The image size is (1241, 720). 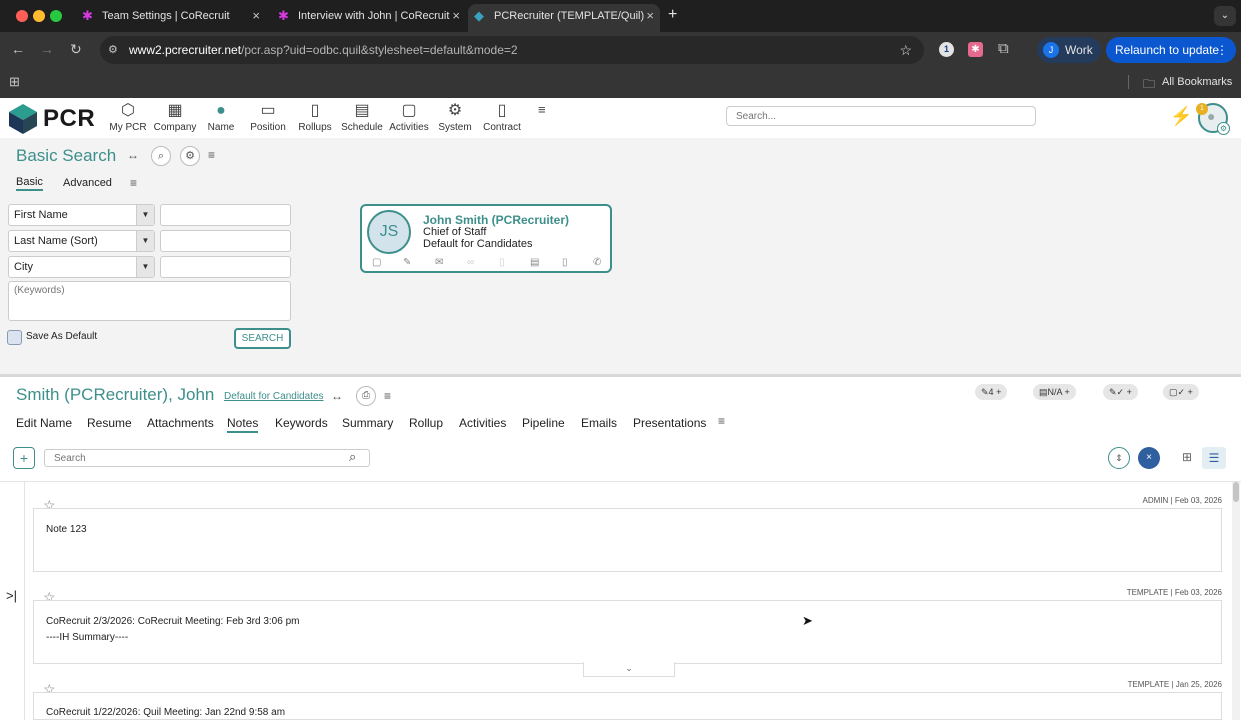 I want to click on maximize-window-button, so click(x=56, y=16).